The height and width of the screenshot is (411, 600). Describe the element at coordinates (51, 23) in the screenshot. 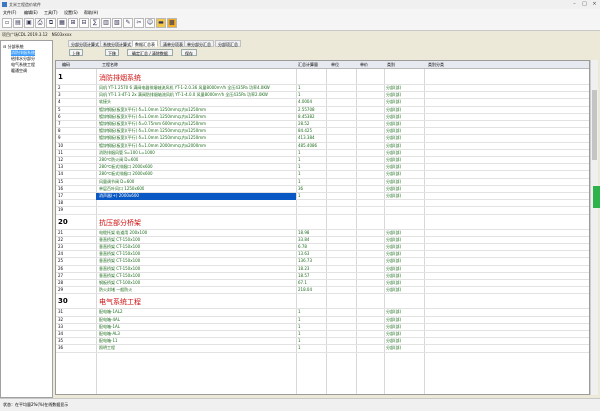

I see `copy-icon: ⧉` at that location.